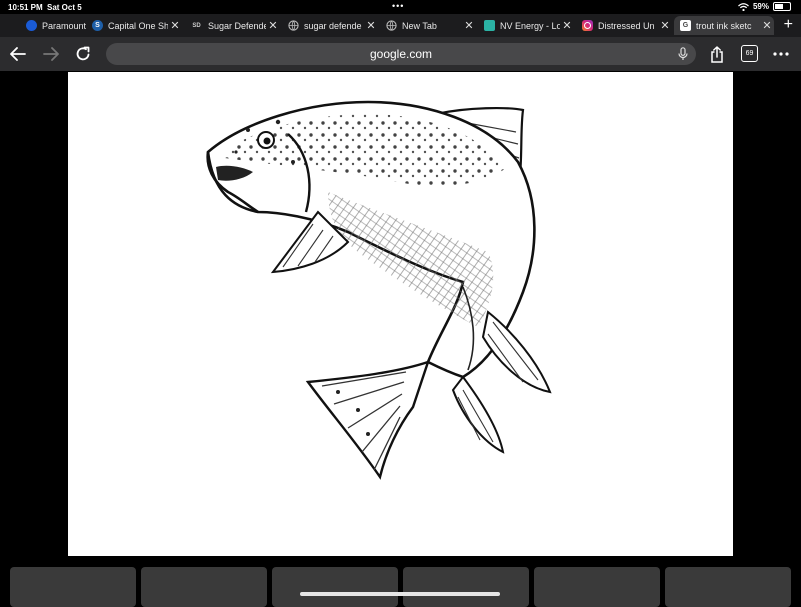  I want to click on tab-nv-energy: NV Energy - Lo ✕, so click(526, 25).